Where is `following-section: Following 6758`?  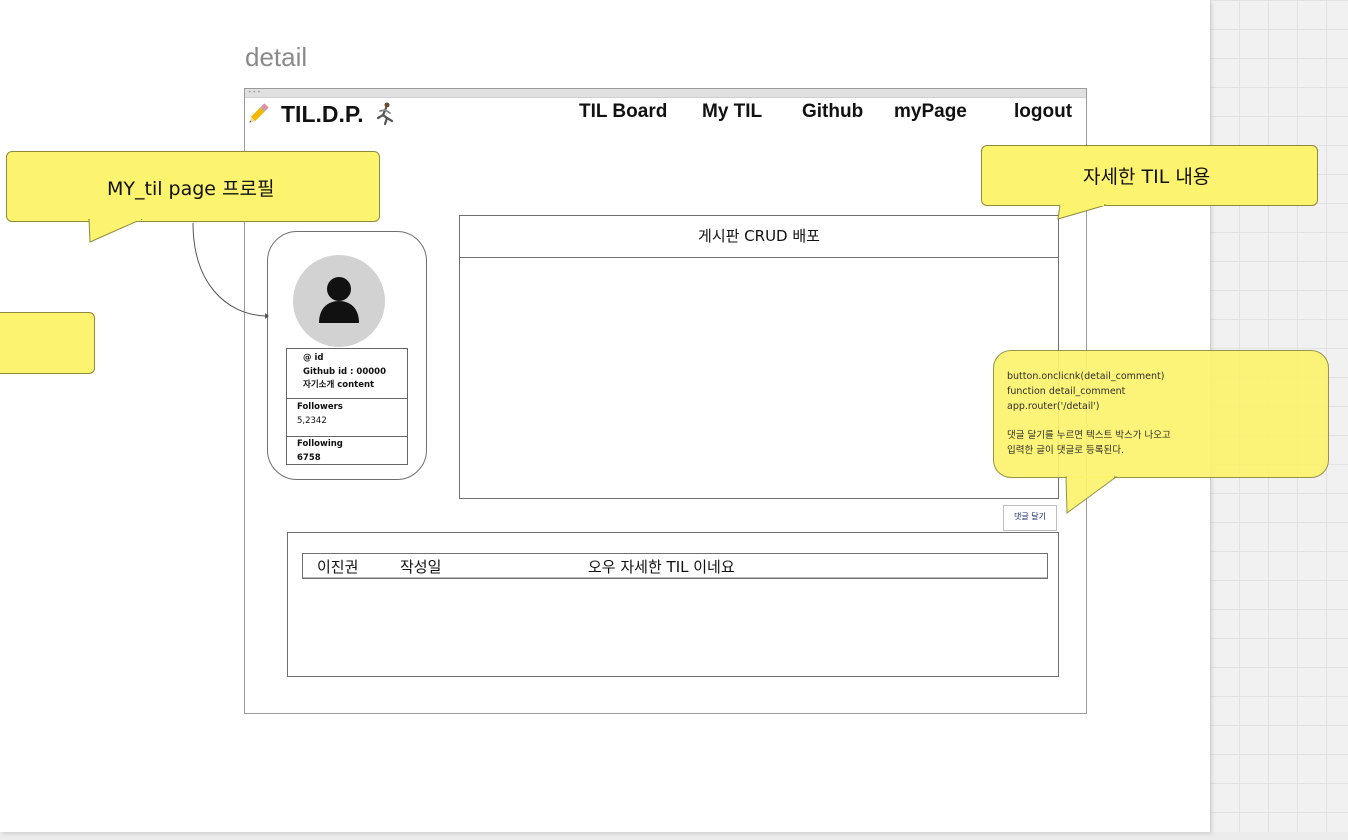
following-section: Following 6758 is located at coordinates (347, 450).